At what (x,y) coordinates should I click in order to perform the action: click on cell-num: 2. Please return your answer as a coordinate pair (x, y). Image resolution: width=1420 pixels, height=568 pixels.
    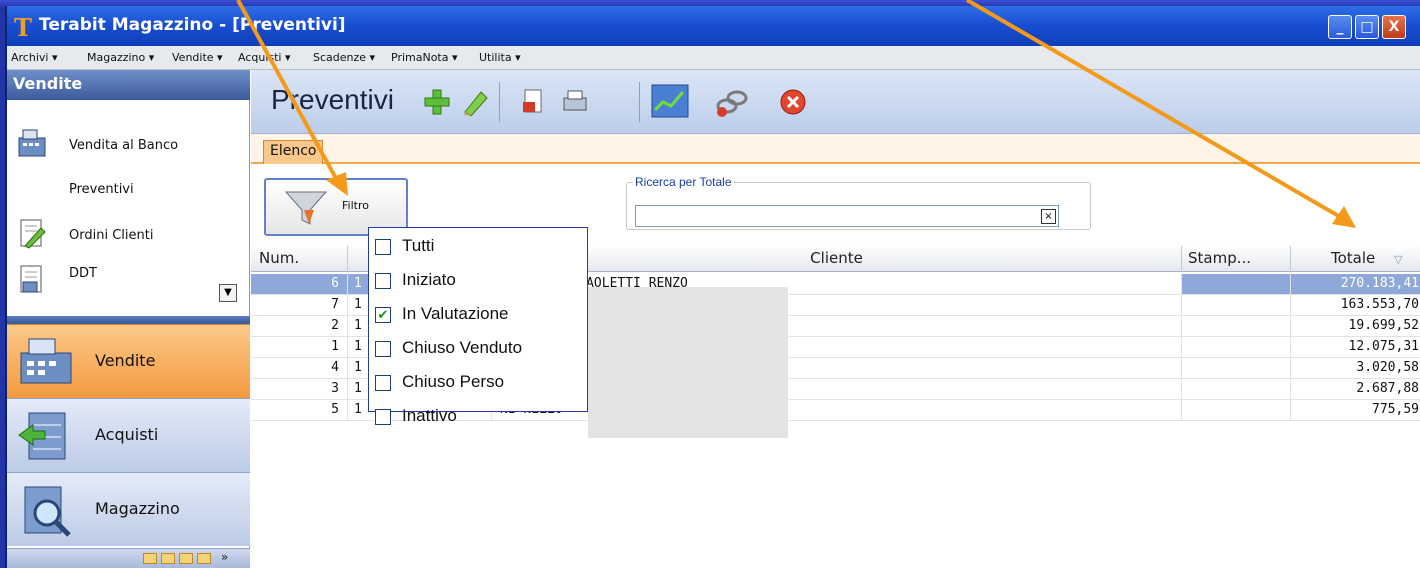
    Looking at the image, I should click on (299, 326).